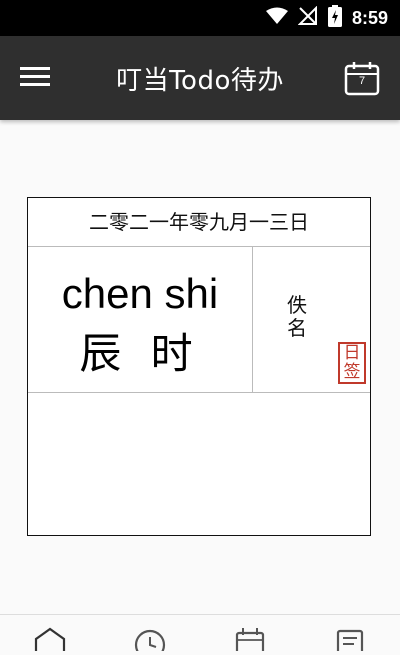 The image size is (400, 655). Describe the element at coordinates (200, 18) in the screenshot. I see `status-bar: 8:59` at that location.